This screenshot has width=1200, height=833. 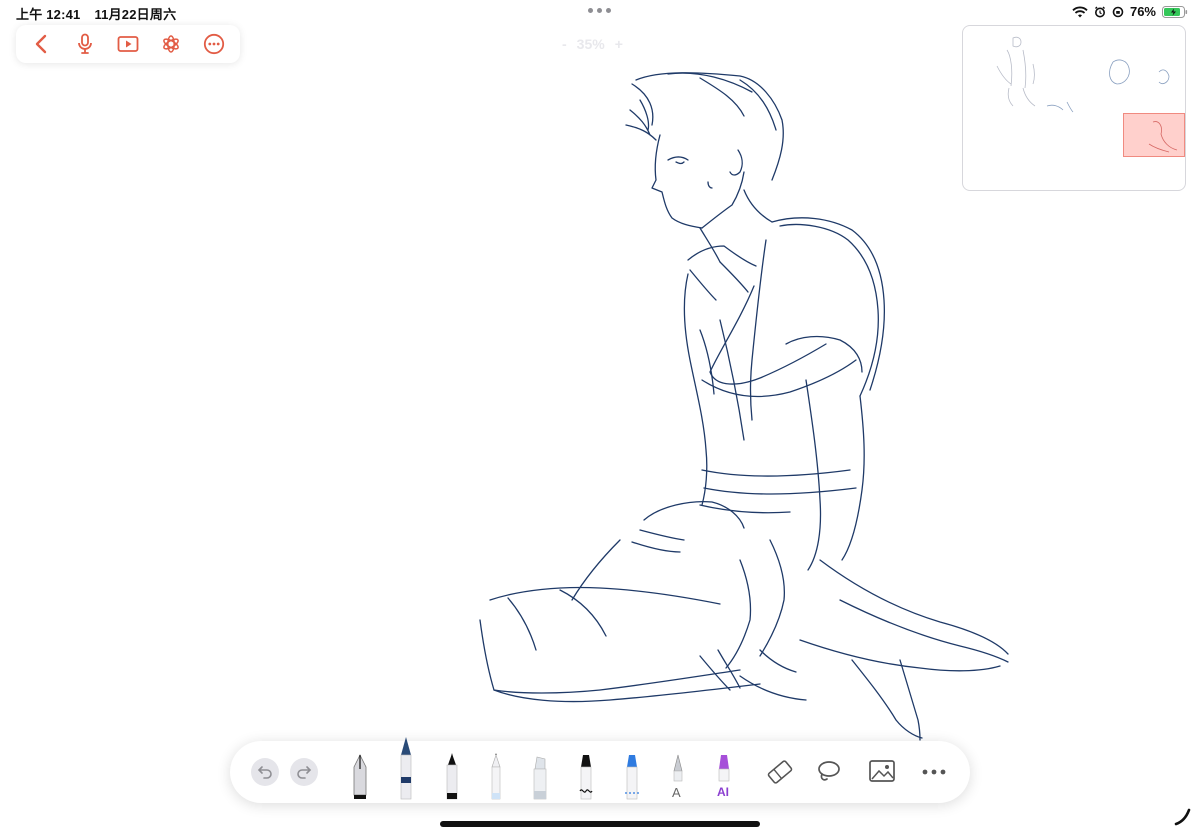 I want to click on shape-pen-tool, so click(x=586, y=772).